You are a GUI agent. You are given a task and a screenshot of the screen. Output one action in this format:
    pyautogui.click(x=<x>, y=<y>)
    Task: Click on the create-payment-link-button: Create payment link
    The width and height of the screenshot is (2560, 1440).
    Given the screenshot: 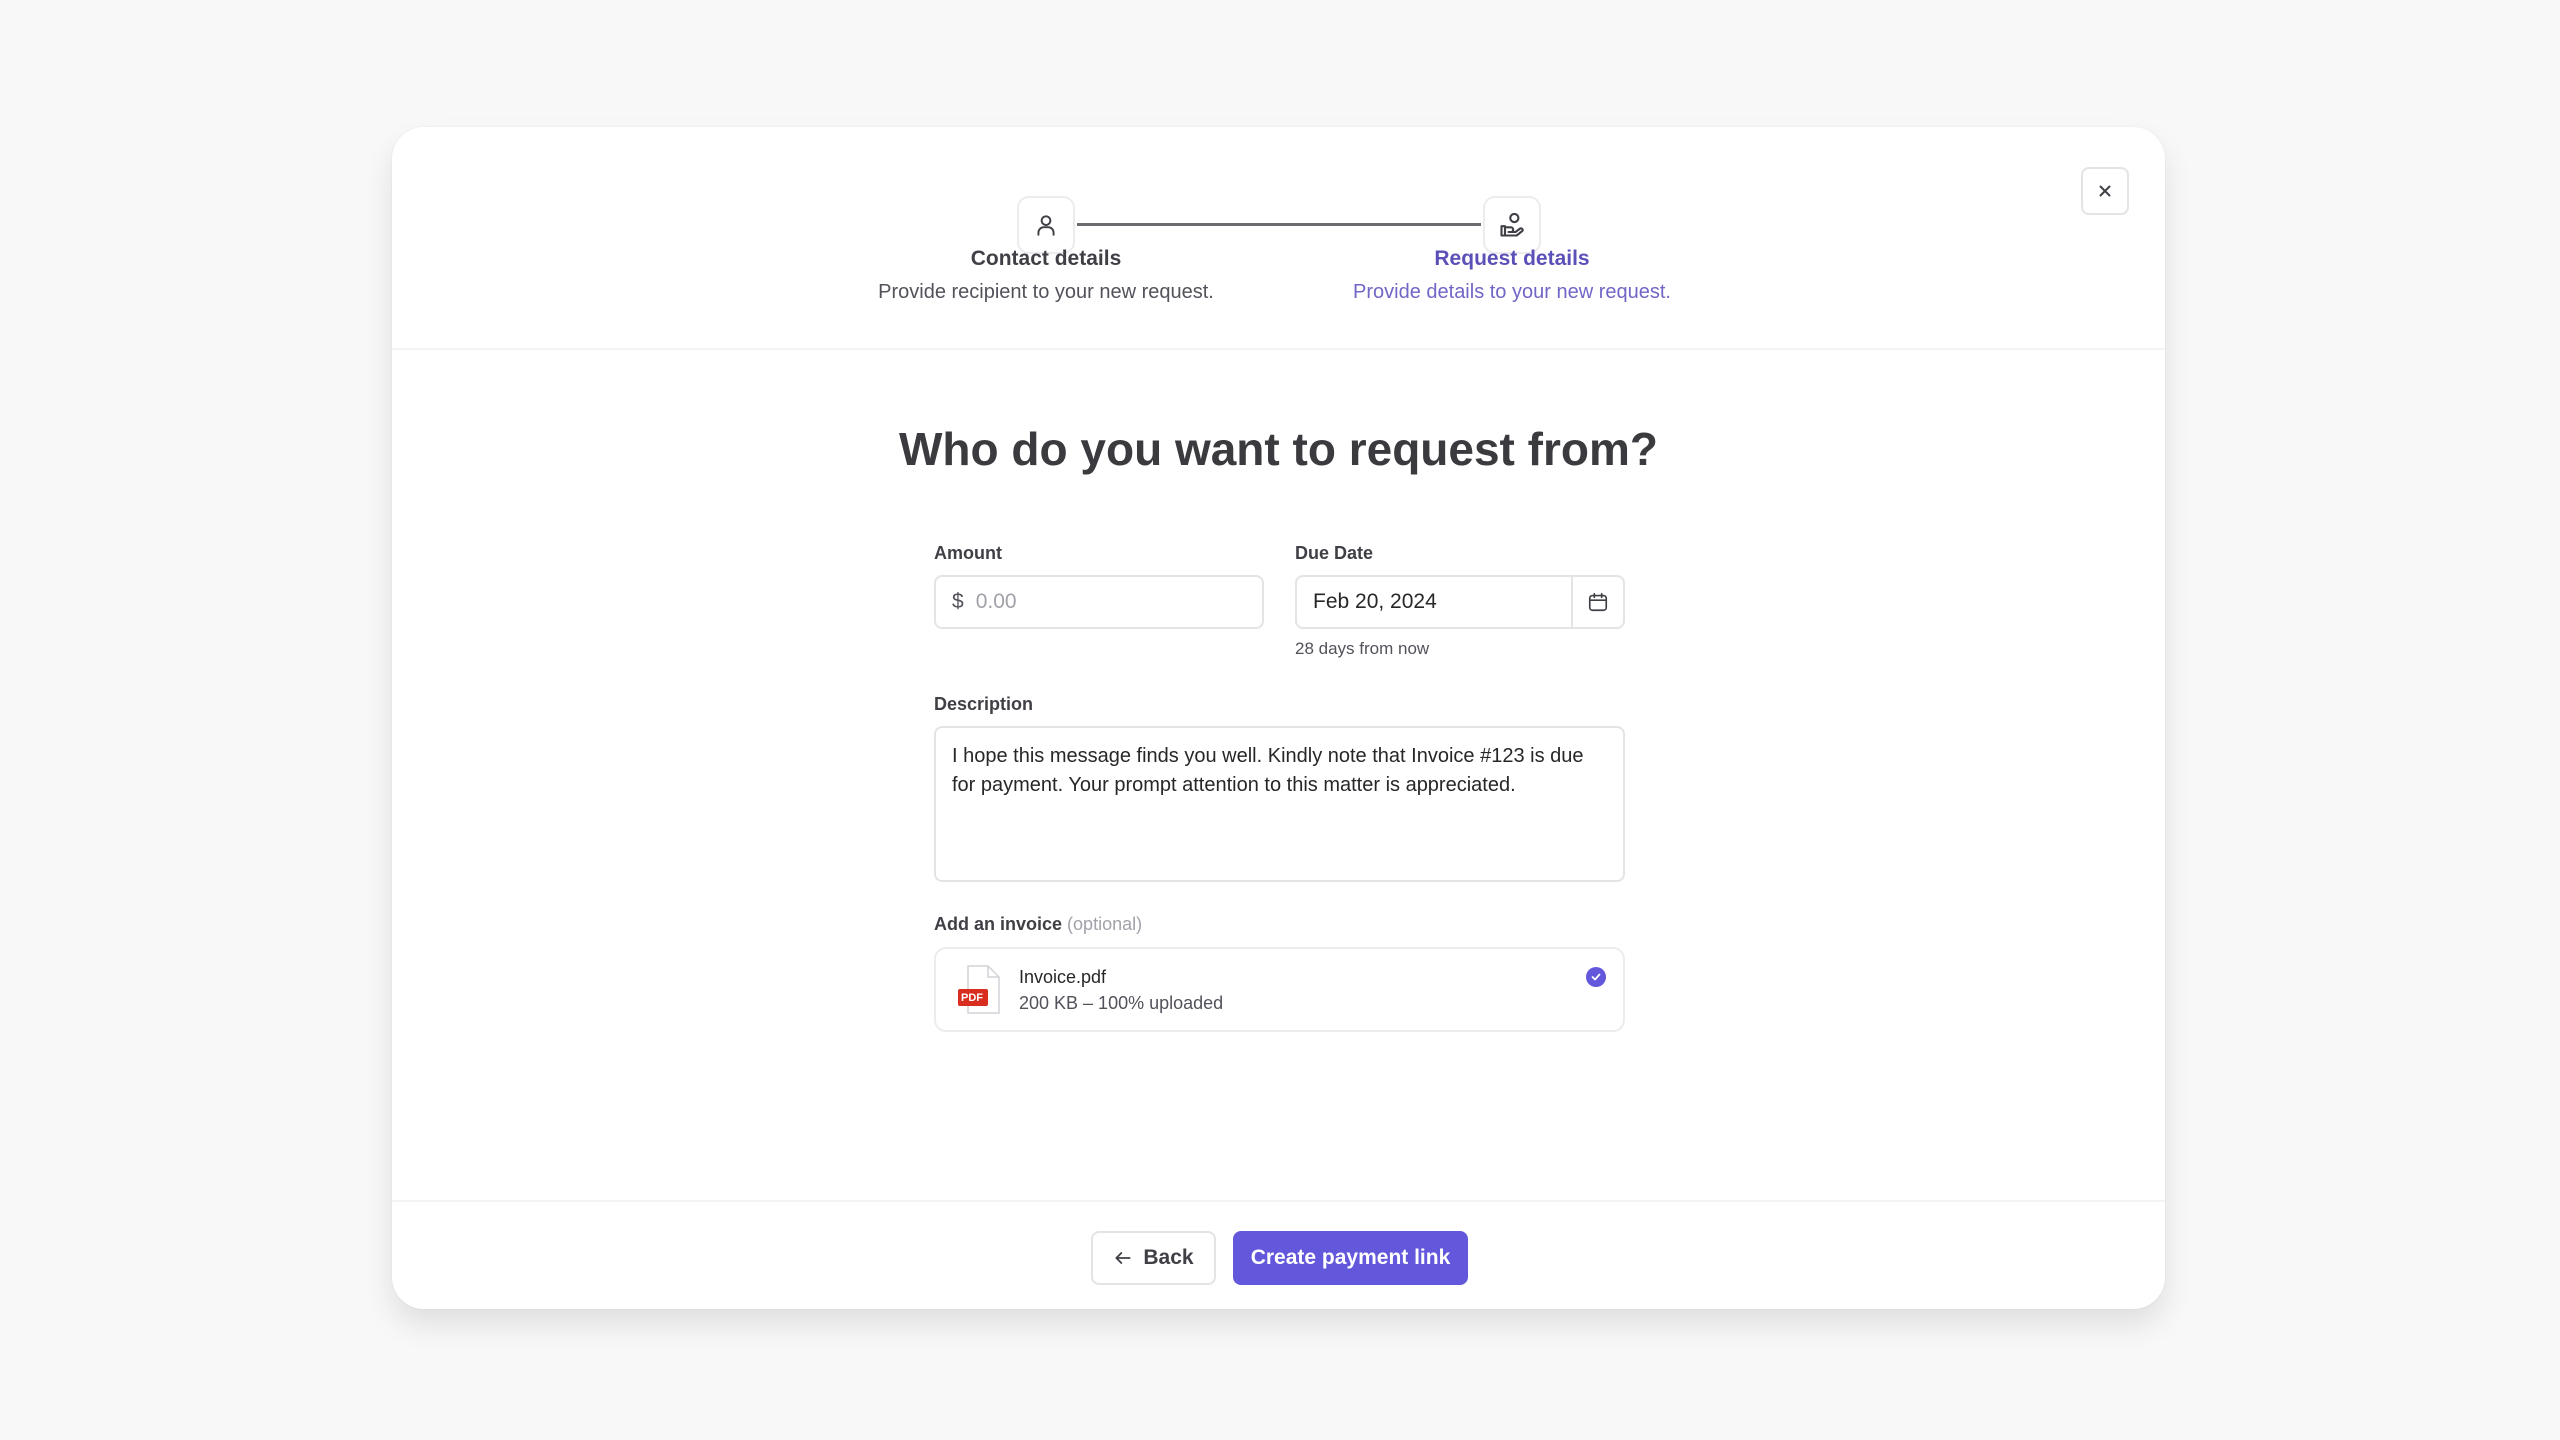 What is the action you would take?
    pyautogui.click(x=1350, y=1258)
    